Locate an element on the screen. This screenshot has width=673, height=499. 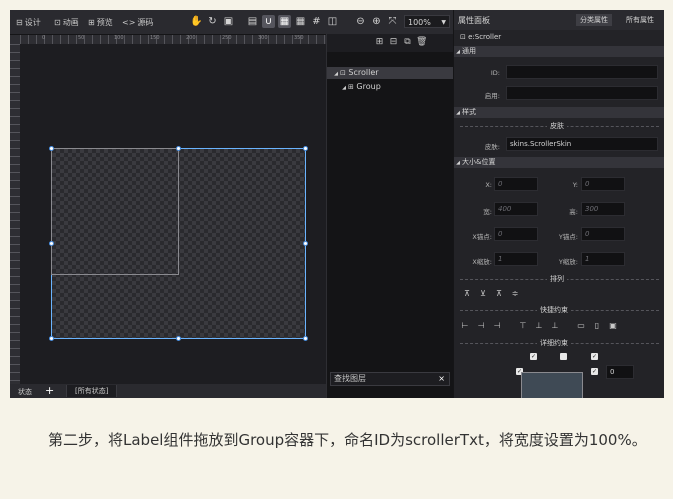
fullscreen-icon: ⤧ is located at coordinates (392, 21).